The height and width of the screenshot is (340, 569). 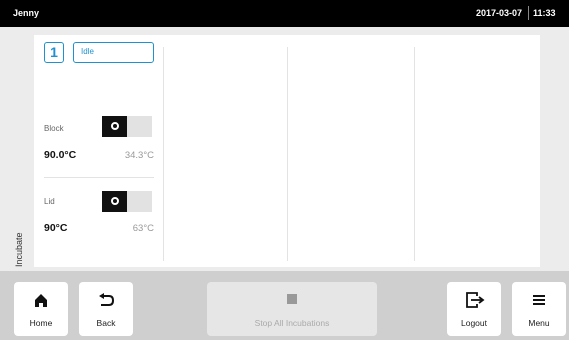 What do you see at coordinates (49, 201) in the screenshot?
I see `lid-label: Lid` at bounding box center [49, 201].